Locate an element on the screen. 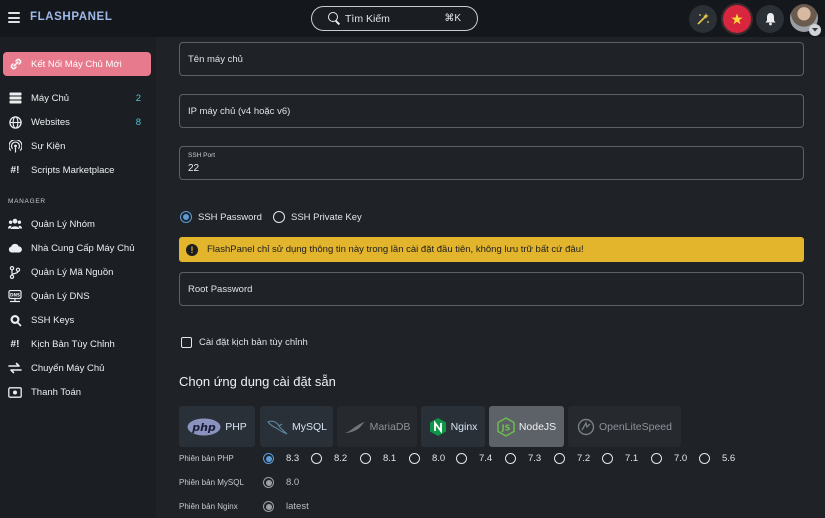  php-version-option: 7.2 is located at coordinates (572, 458).